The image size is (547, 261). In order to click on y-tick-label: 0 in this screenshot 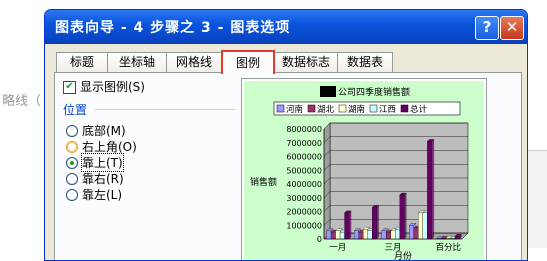, I will do `click(319, 239)`.